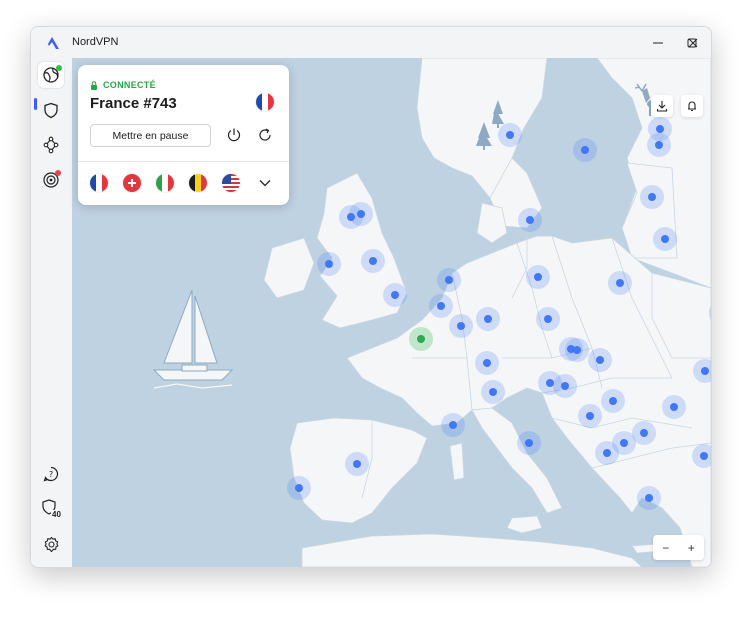  Describe the element at coordinates (692, 547) in the screenshot. I see `zoom-in-button: +` at that location.